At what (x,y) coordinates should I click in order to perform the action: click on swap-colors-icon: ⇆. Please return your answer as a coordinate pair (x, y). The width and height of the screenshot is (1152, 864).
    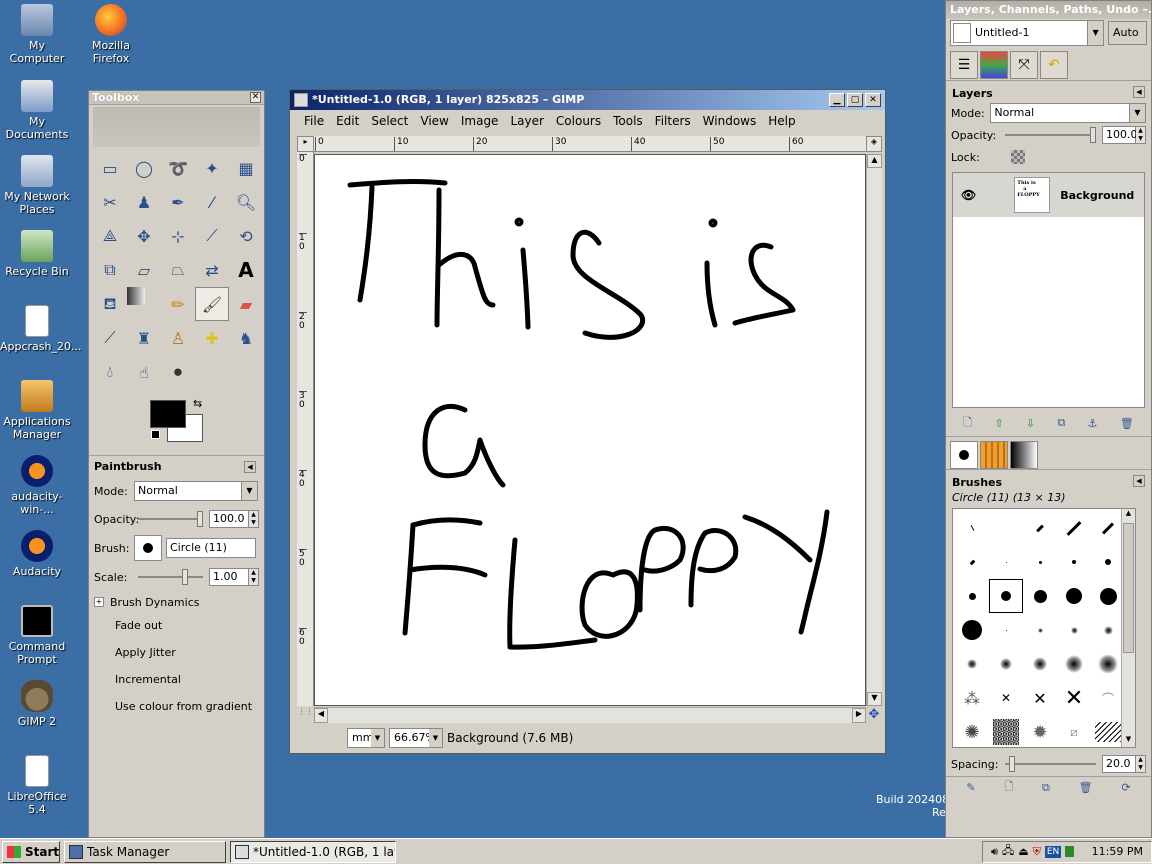
    Looking at the image, I should click on (197, 403).